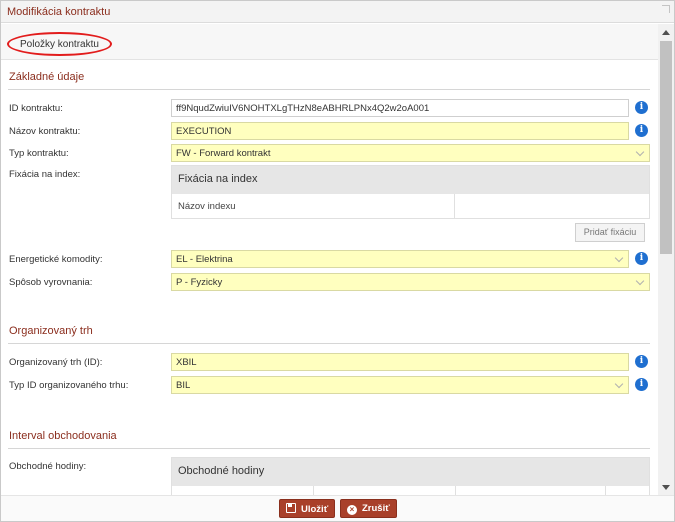  What do you see at coordinates (36, 108) in the screenshot?
I see `contract-id-label: ID kontraktu:` at bounding box center [36, 108].